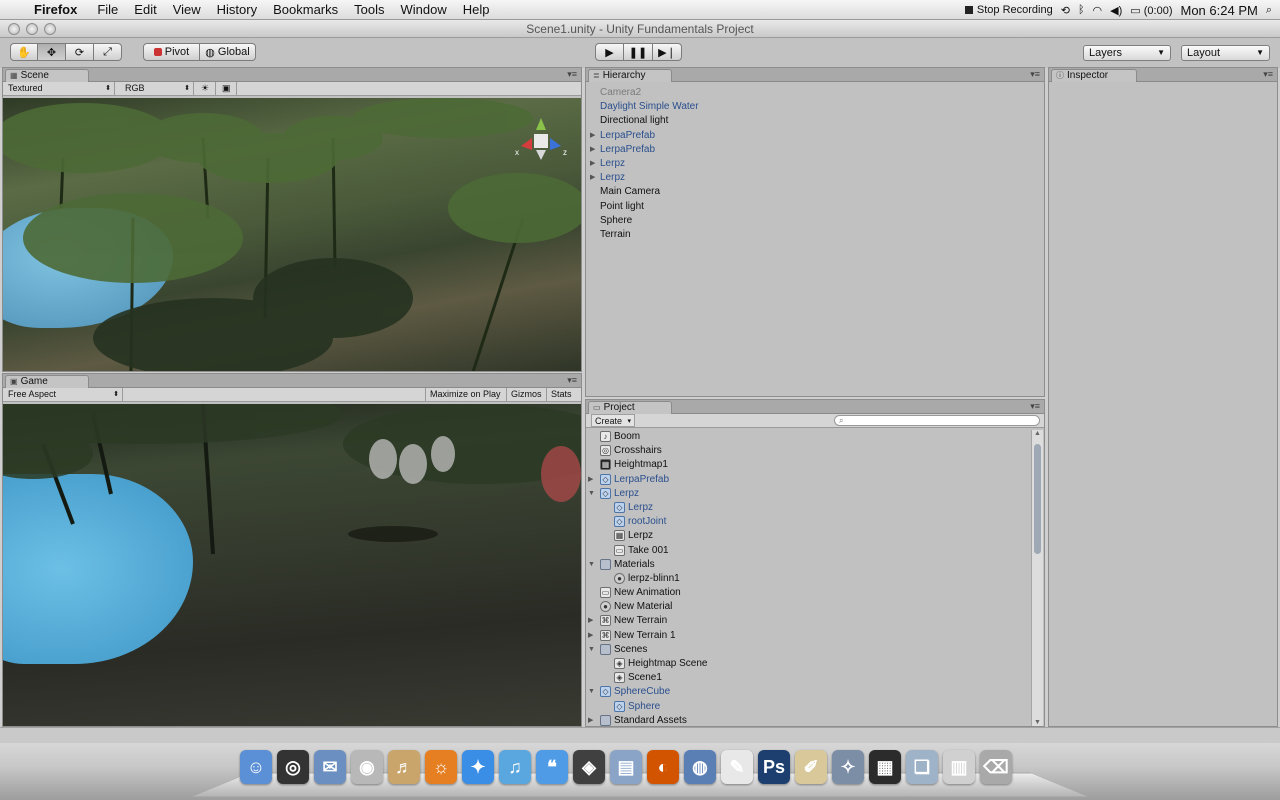  Describe the element at coordinates (206, 88) in the screenshot. I see `scene-lighting-toggle: ☀` at that location.